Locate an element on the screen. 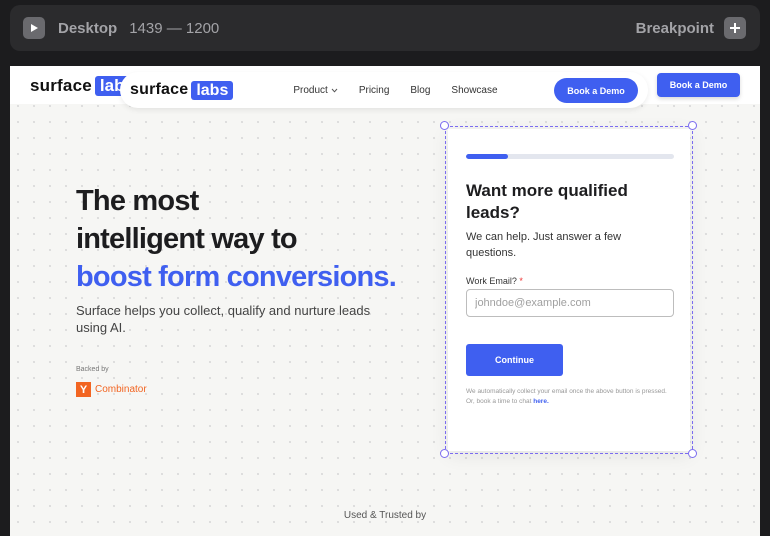 This screenshot has height=536, width=770. play-icon is located at coordinates (34, 28).